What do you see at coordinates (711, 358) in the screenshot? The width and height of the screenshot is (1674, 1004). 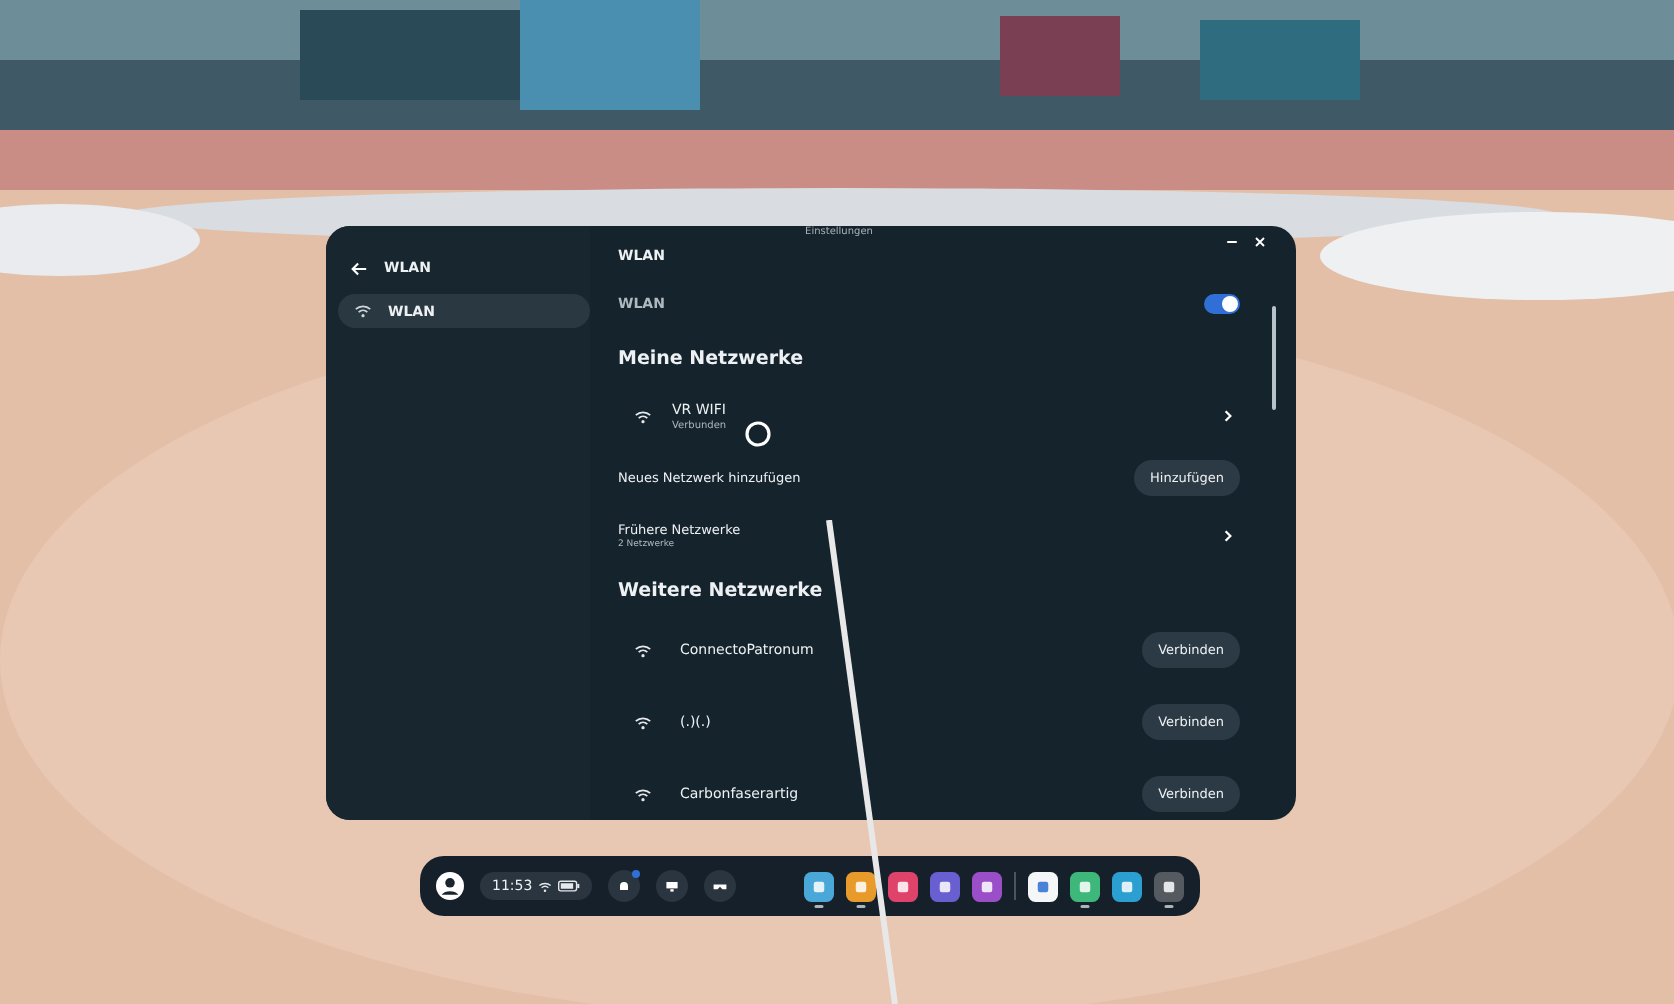 I see `section-heading: Meine Netzwerke` at bounding box center [711, 358].